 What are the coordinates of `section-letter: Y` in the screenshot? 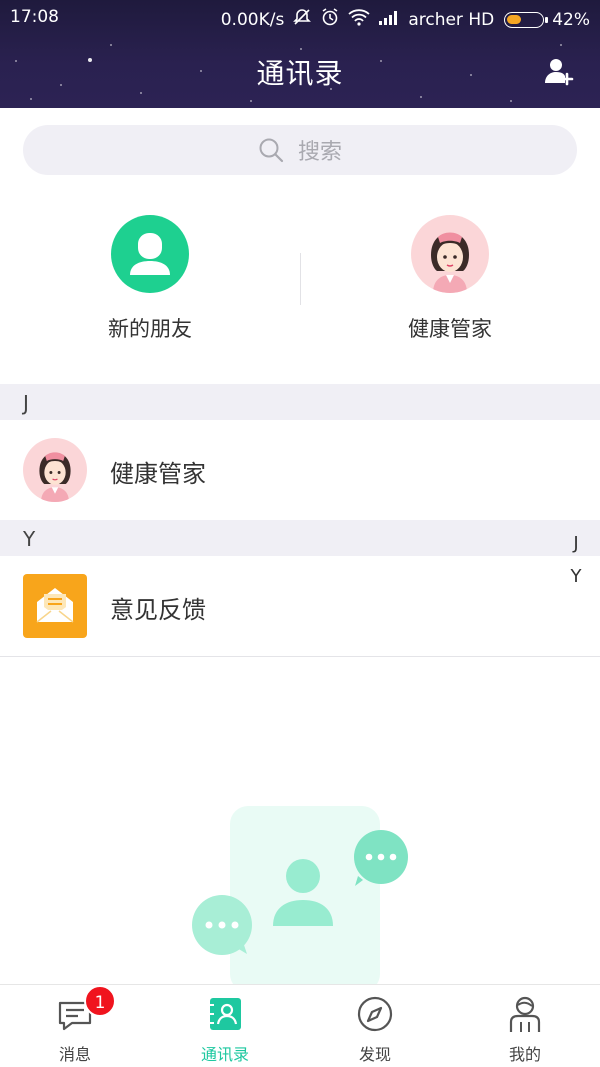 It's located at (29, 539).